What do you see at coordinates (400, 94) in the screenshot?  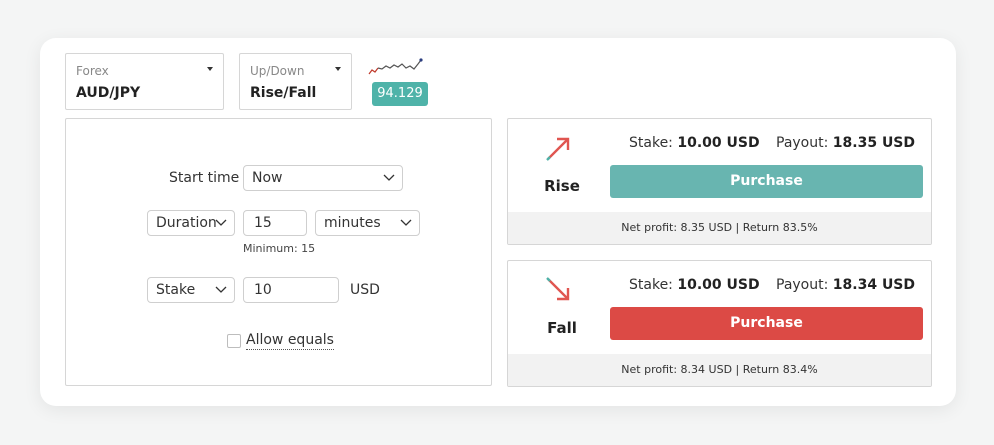 I see `spot-price-badge: 94.129` at bounding box center [400, 94].